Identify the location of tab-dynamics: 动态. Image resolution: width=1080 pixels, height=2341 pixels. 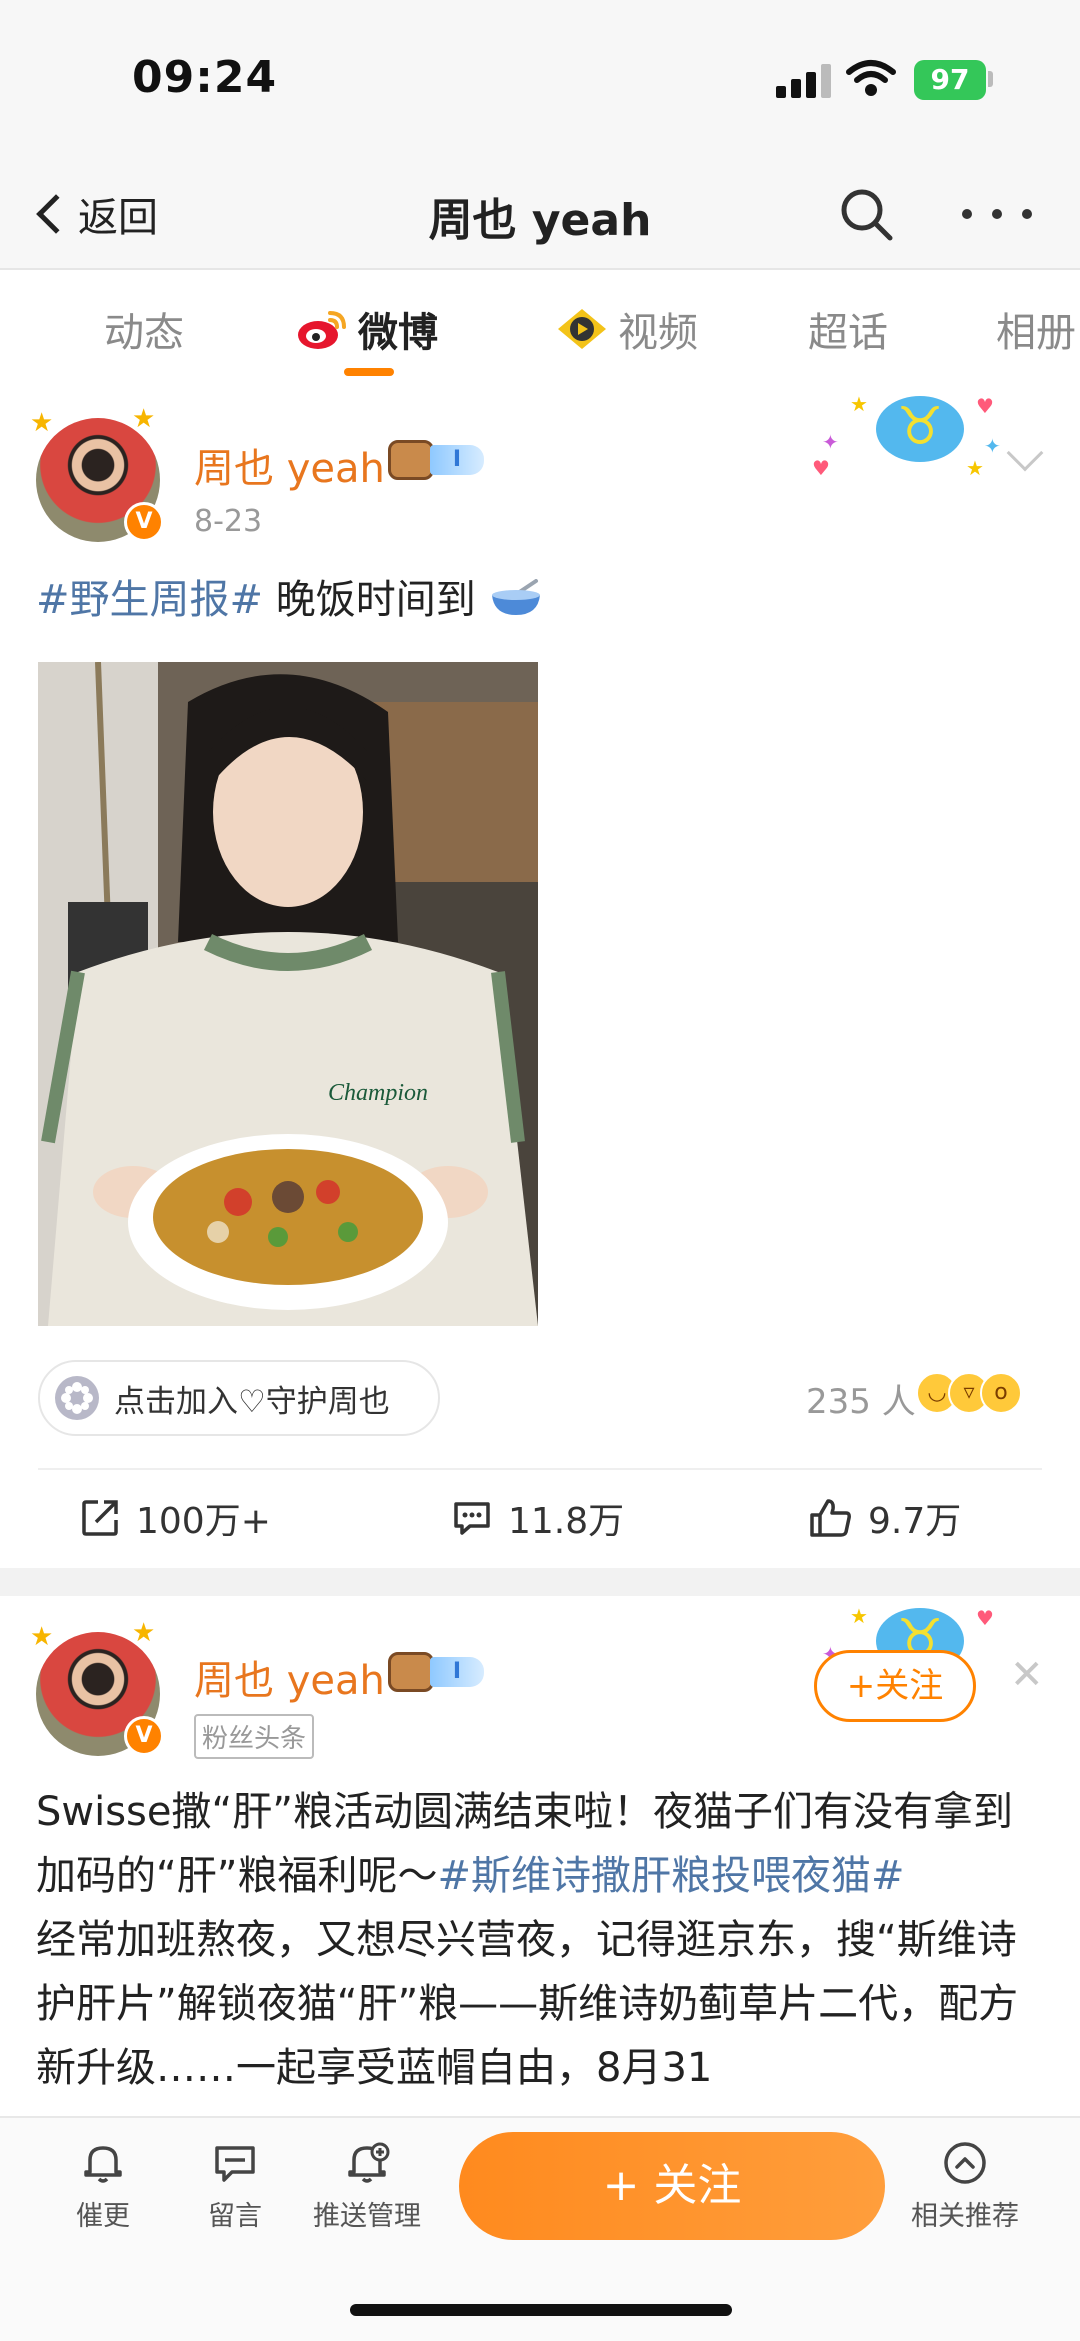
(144, 329).